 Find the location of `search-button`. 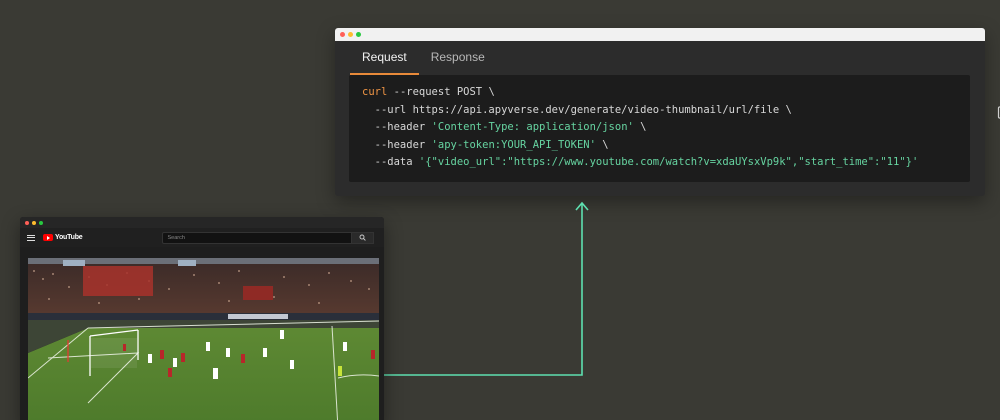

search-button is located at coordinates (362, 237).